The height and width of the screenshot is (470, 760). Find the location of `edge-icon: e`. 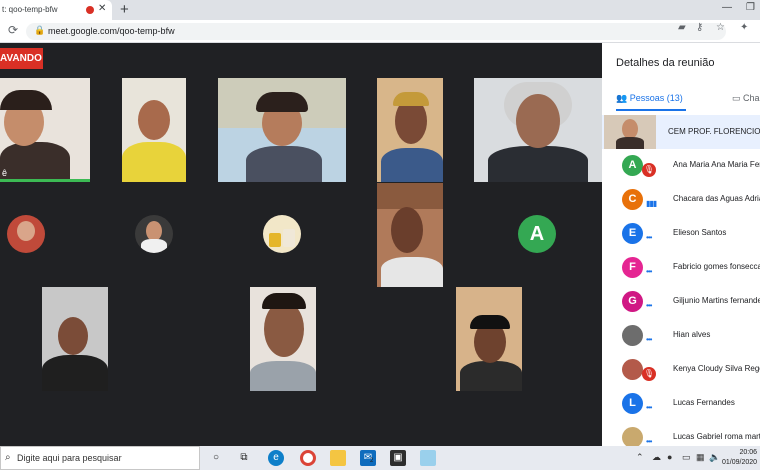

edge-icon: e is located at coordinates (276, 458).